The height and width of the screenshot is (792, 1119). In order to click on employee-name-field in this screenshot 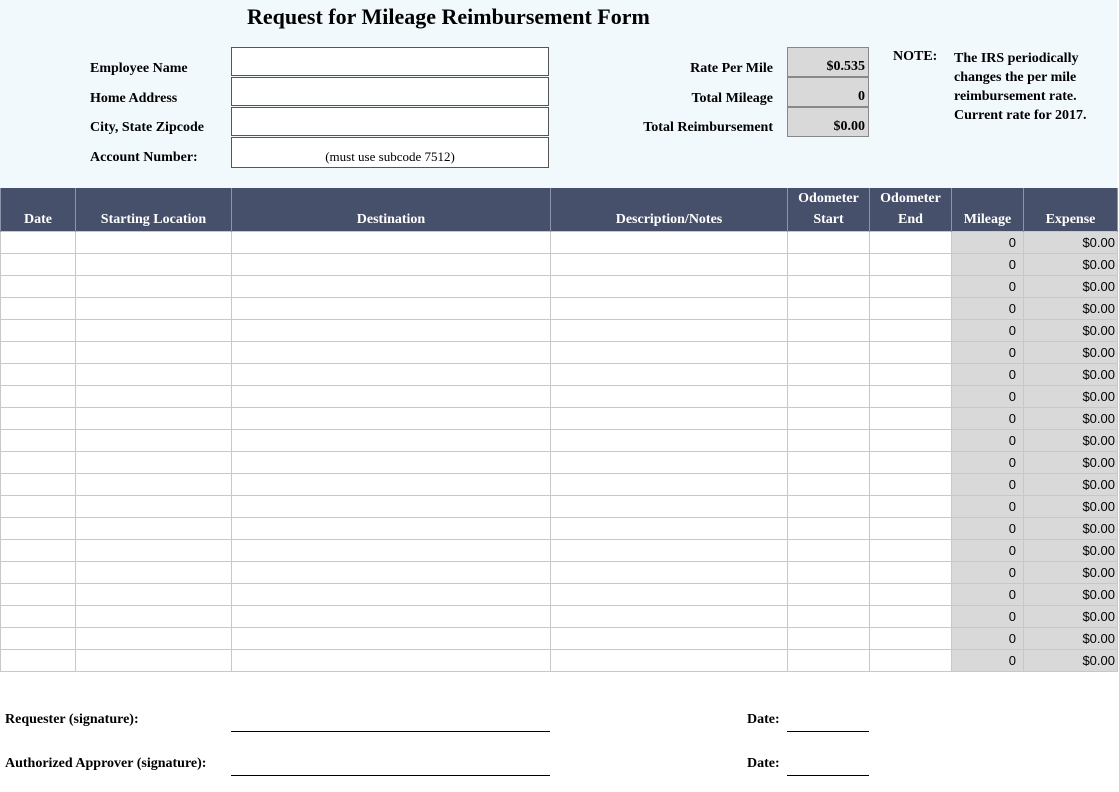, I will do `click(390, 61)`.